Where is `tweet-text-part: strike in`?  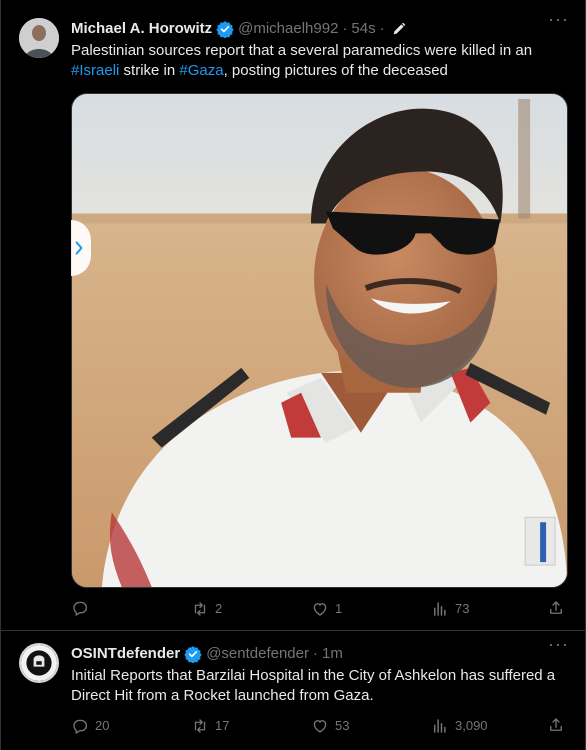
tweet-text-part: strike in is located at coordinates (149, 70).